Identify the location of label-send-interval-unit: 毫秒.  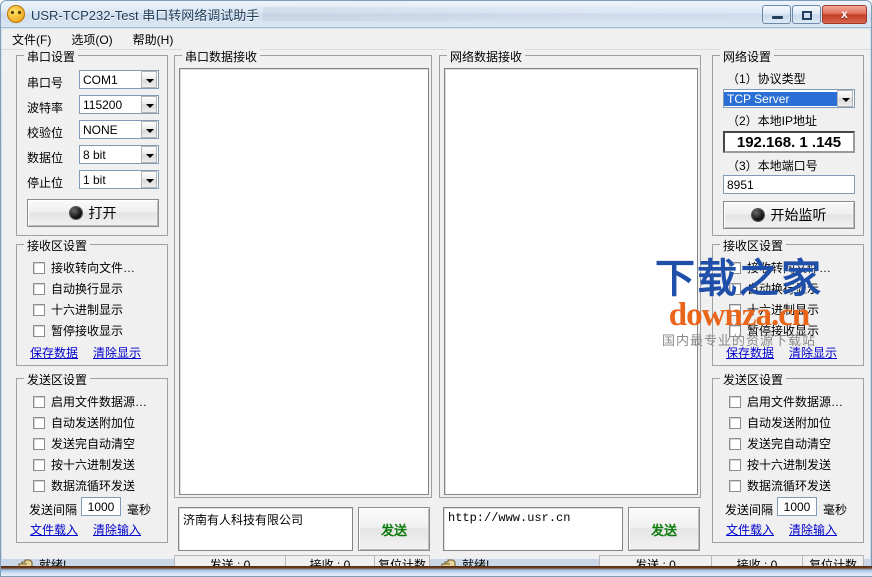
(835, 510).